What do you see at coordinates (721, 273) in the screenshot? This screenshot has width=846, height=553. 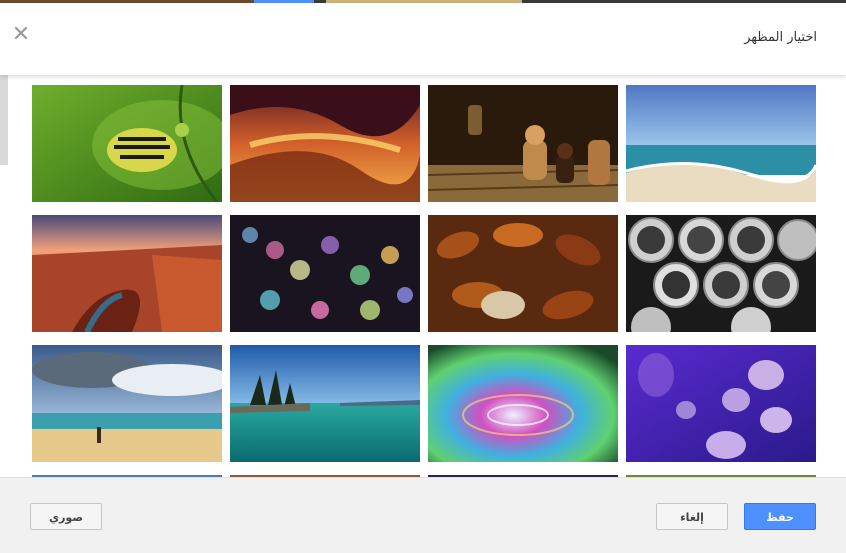 I see `theme-metal-pipes` at bounding box center [721, 273].